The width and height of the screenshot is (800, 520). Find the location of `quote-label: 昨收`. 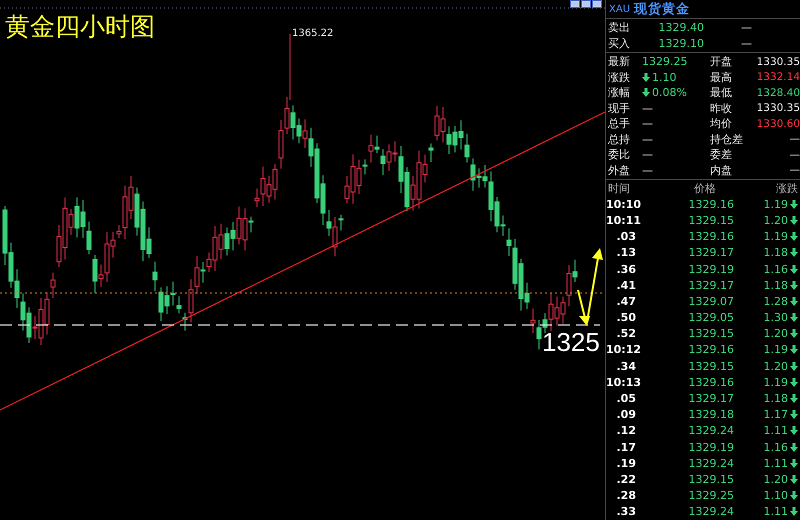

quote-label: 昨收 is located at coordinates (721, 108).